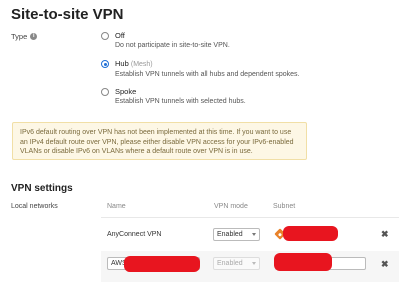 The image size is (400, 285). What do you see at coordinates (67, 14) in the screenshot?
I see `page-title: Site-to-site VPN` at bounding box center [67, 14].